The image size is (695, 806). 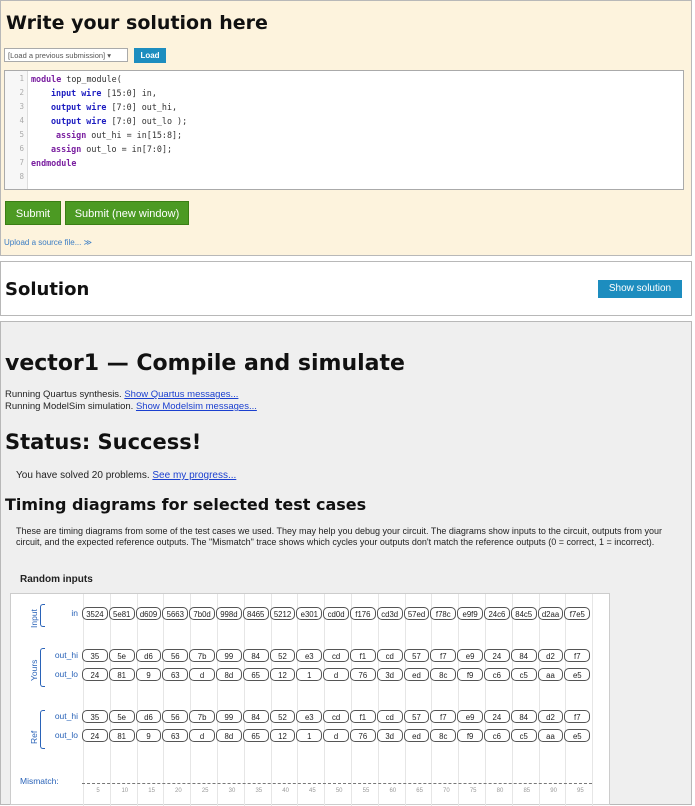 What do you see at coordinates (446, 791) in the screenshot?
I see `time-tick: 70` at bounding box center [446, 791].